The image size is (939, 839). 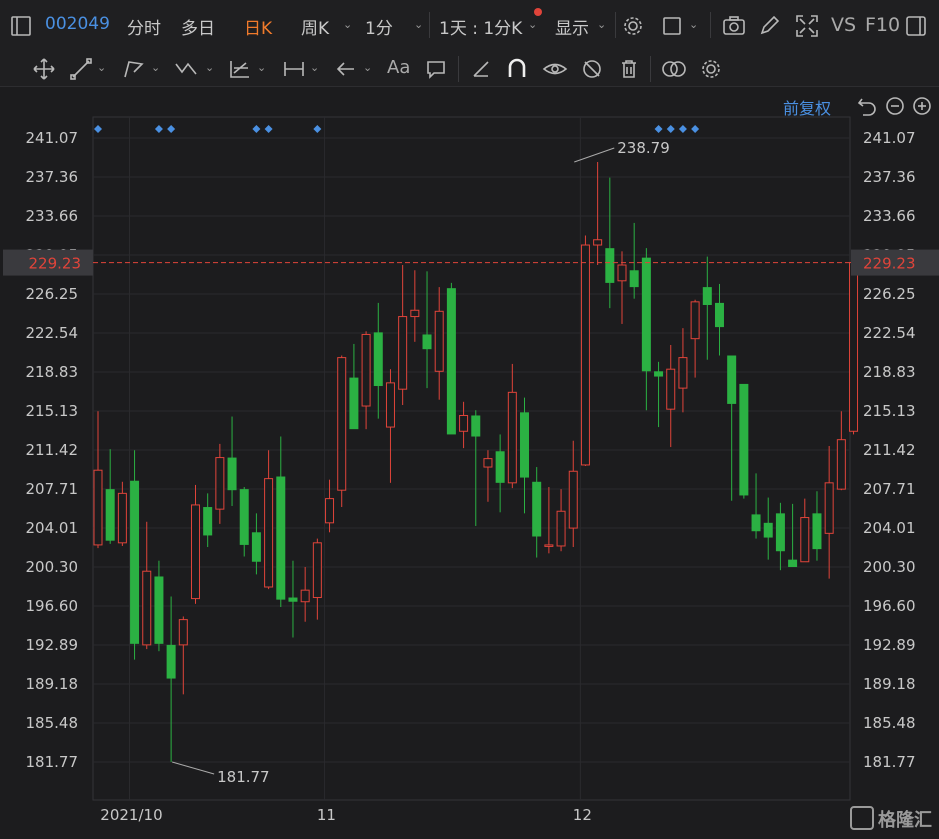 What do you see at coordinates (52, 294) in the screenshot?
I see `y-tick-label-left: 226.25` at bounding box center [52, 294].